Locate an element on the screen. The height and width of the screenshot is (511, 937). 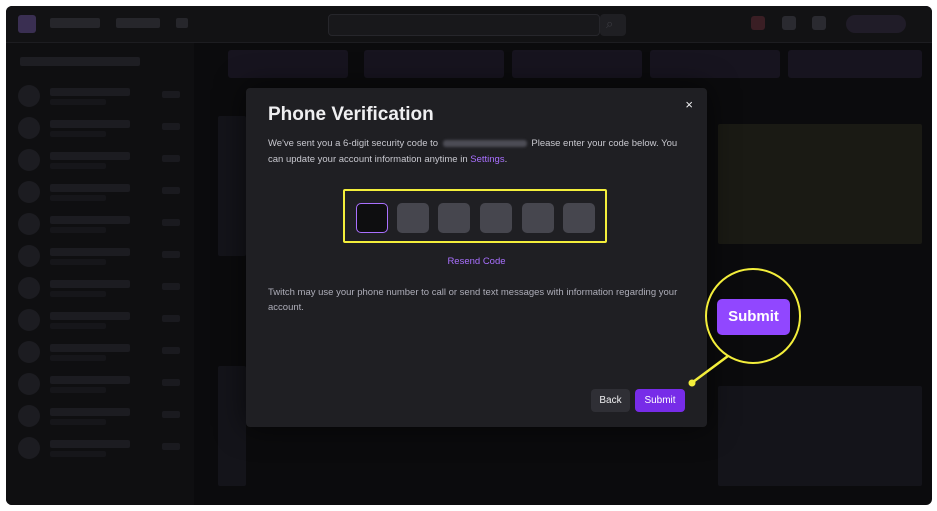
nav-following is located at coordinates (75, 23).